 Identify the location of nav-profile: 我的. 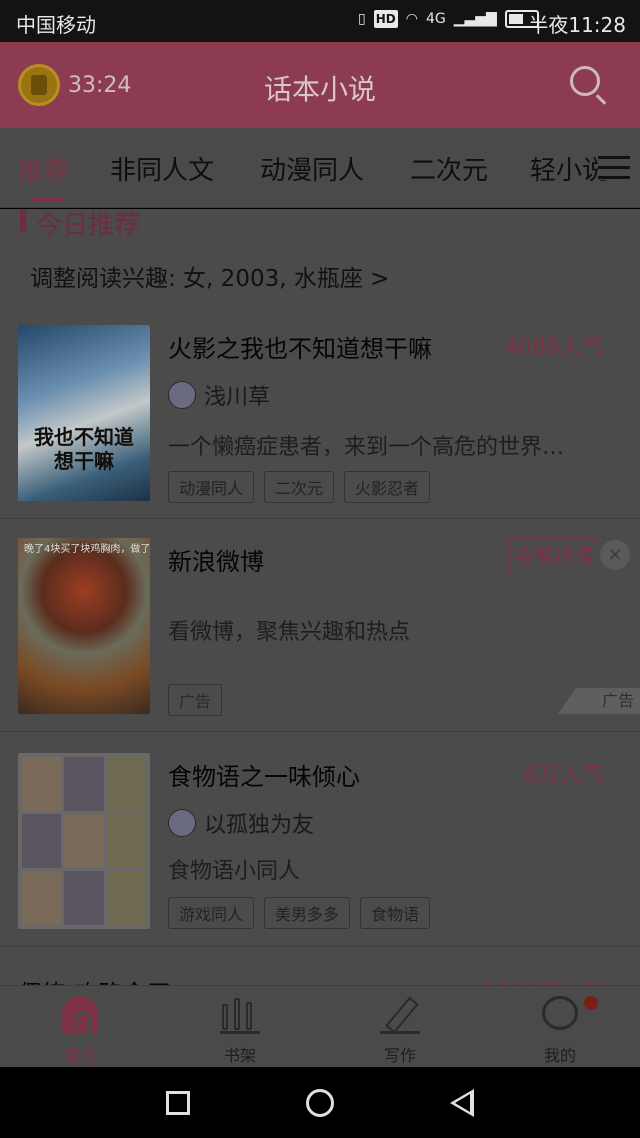
(560, 1027).